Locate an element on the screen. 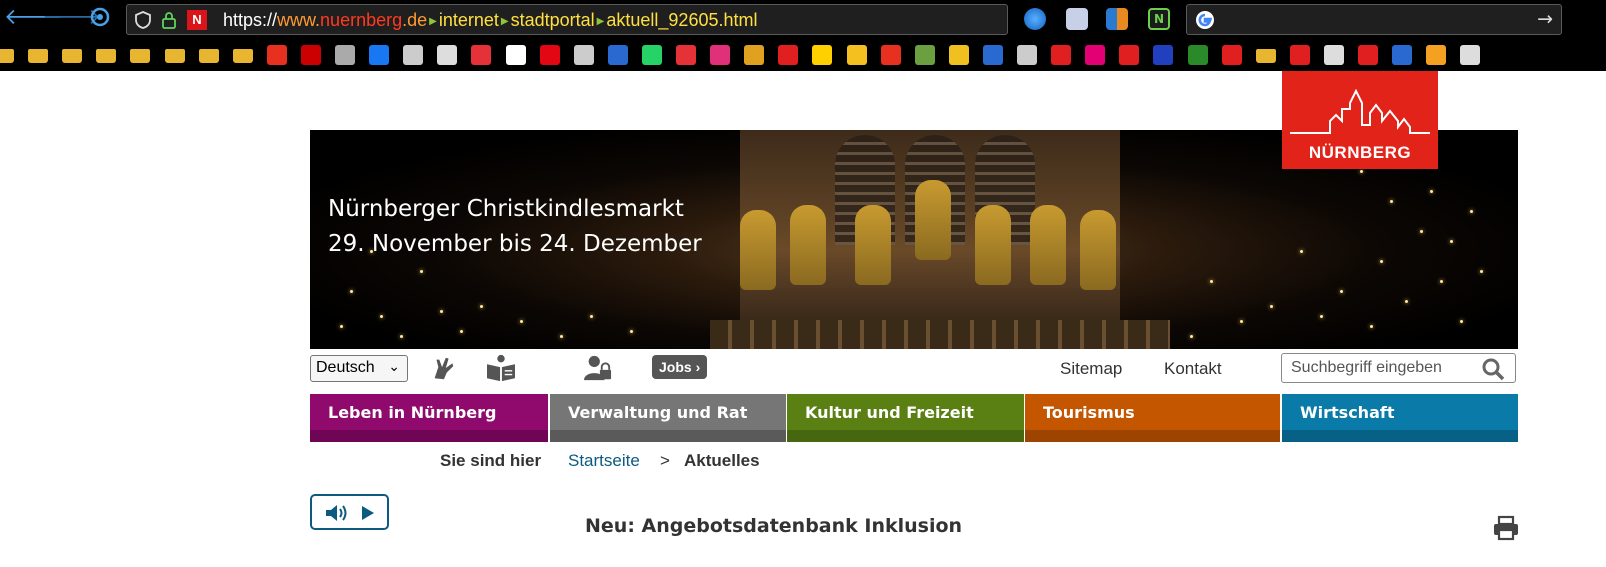 This screenshot has height=567, width=1606. city-logo: NÜRNBERG is located at coordinates (1360, 120).